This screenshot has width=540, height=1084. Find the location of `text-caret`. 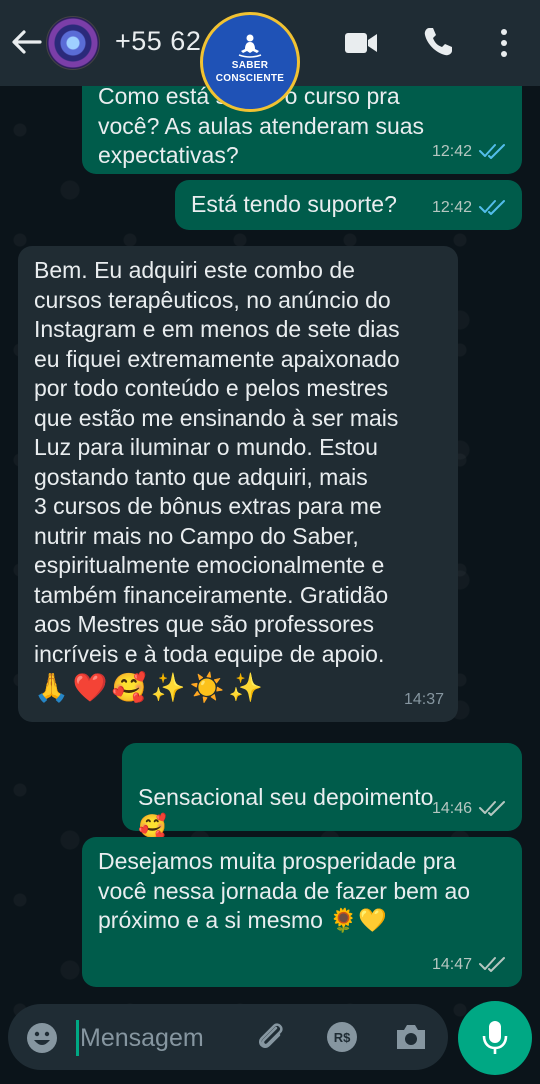

text-caret is located at coordinates (77, 1038).